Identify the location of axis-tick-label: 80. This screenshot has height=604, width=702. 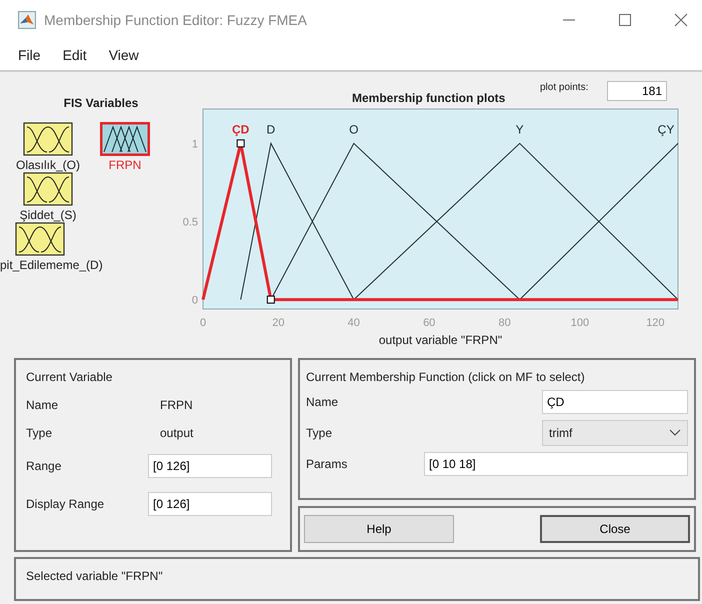
(504, 323).